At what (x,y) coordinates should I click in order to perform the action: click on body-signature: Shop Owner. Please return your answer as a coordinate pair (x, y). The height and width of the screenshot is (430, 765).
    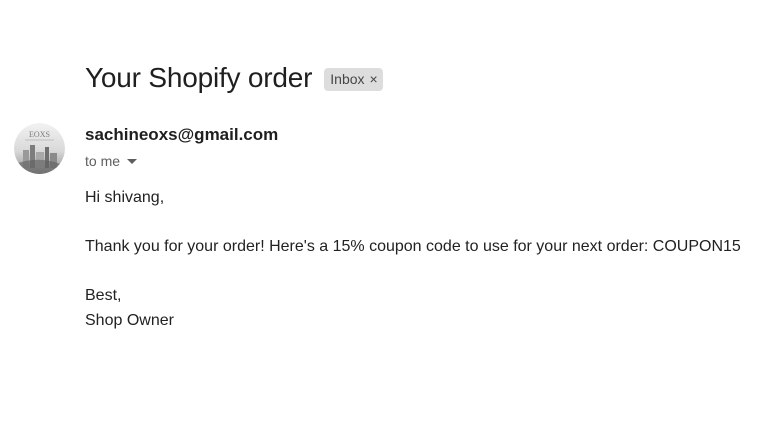
    Looking at the image, I should click on (129, 320).